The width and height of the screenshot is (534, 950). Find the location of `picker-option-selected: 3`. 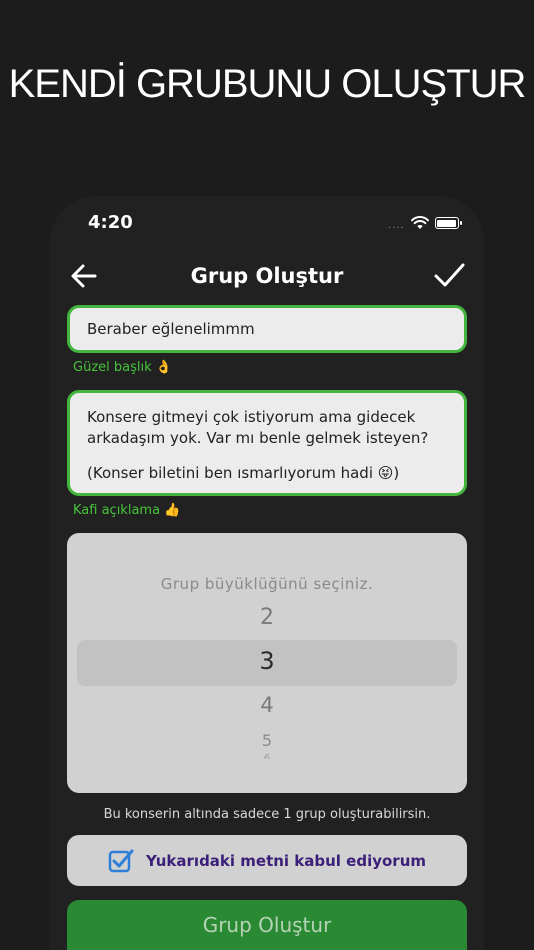

picker-option-selected: 3 is located at coordinates (267, 661).